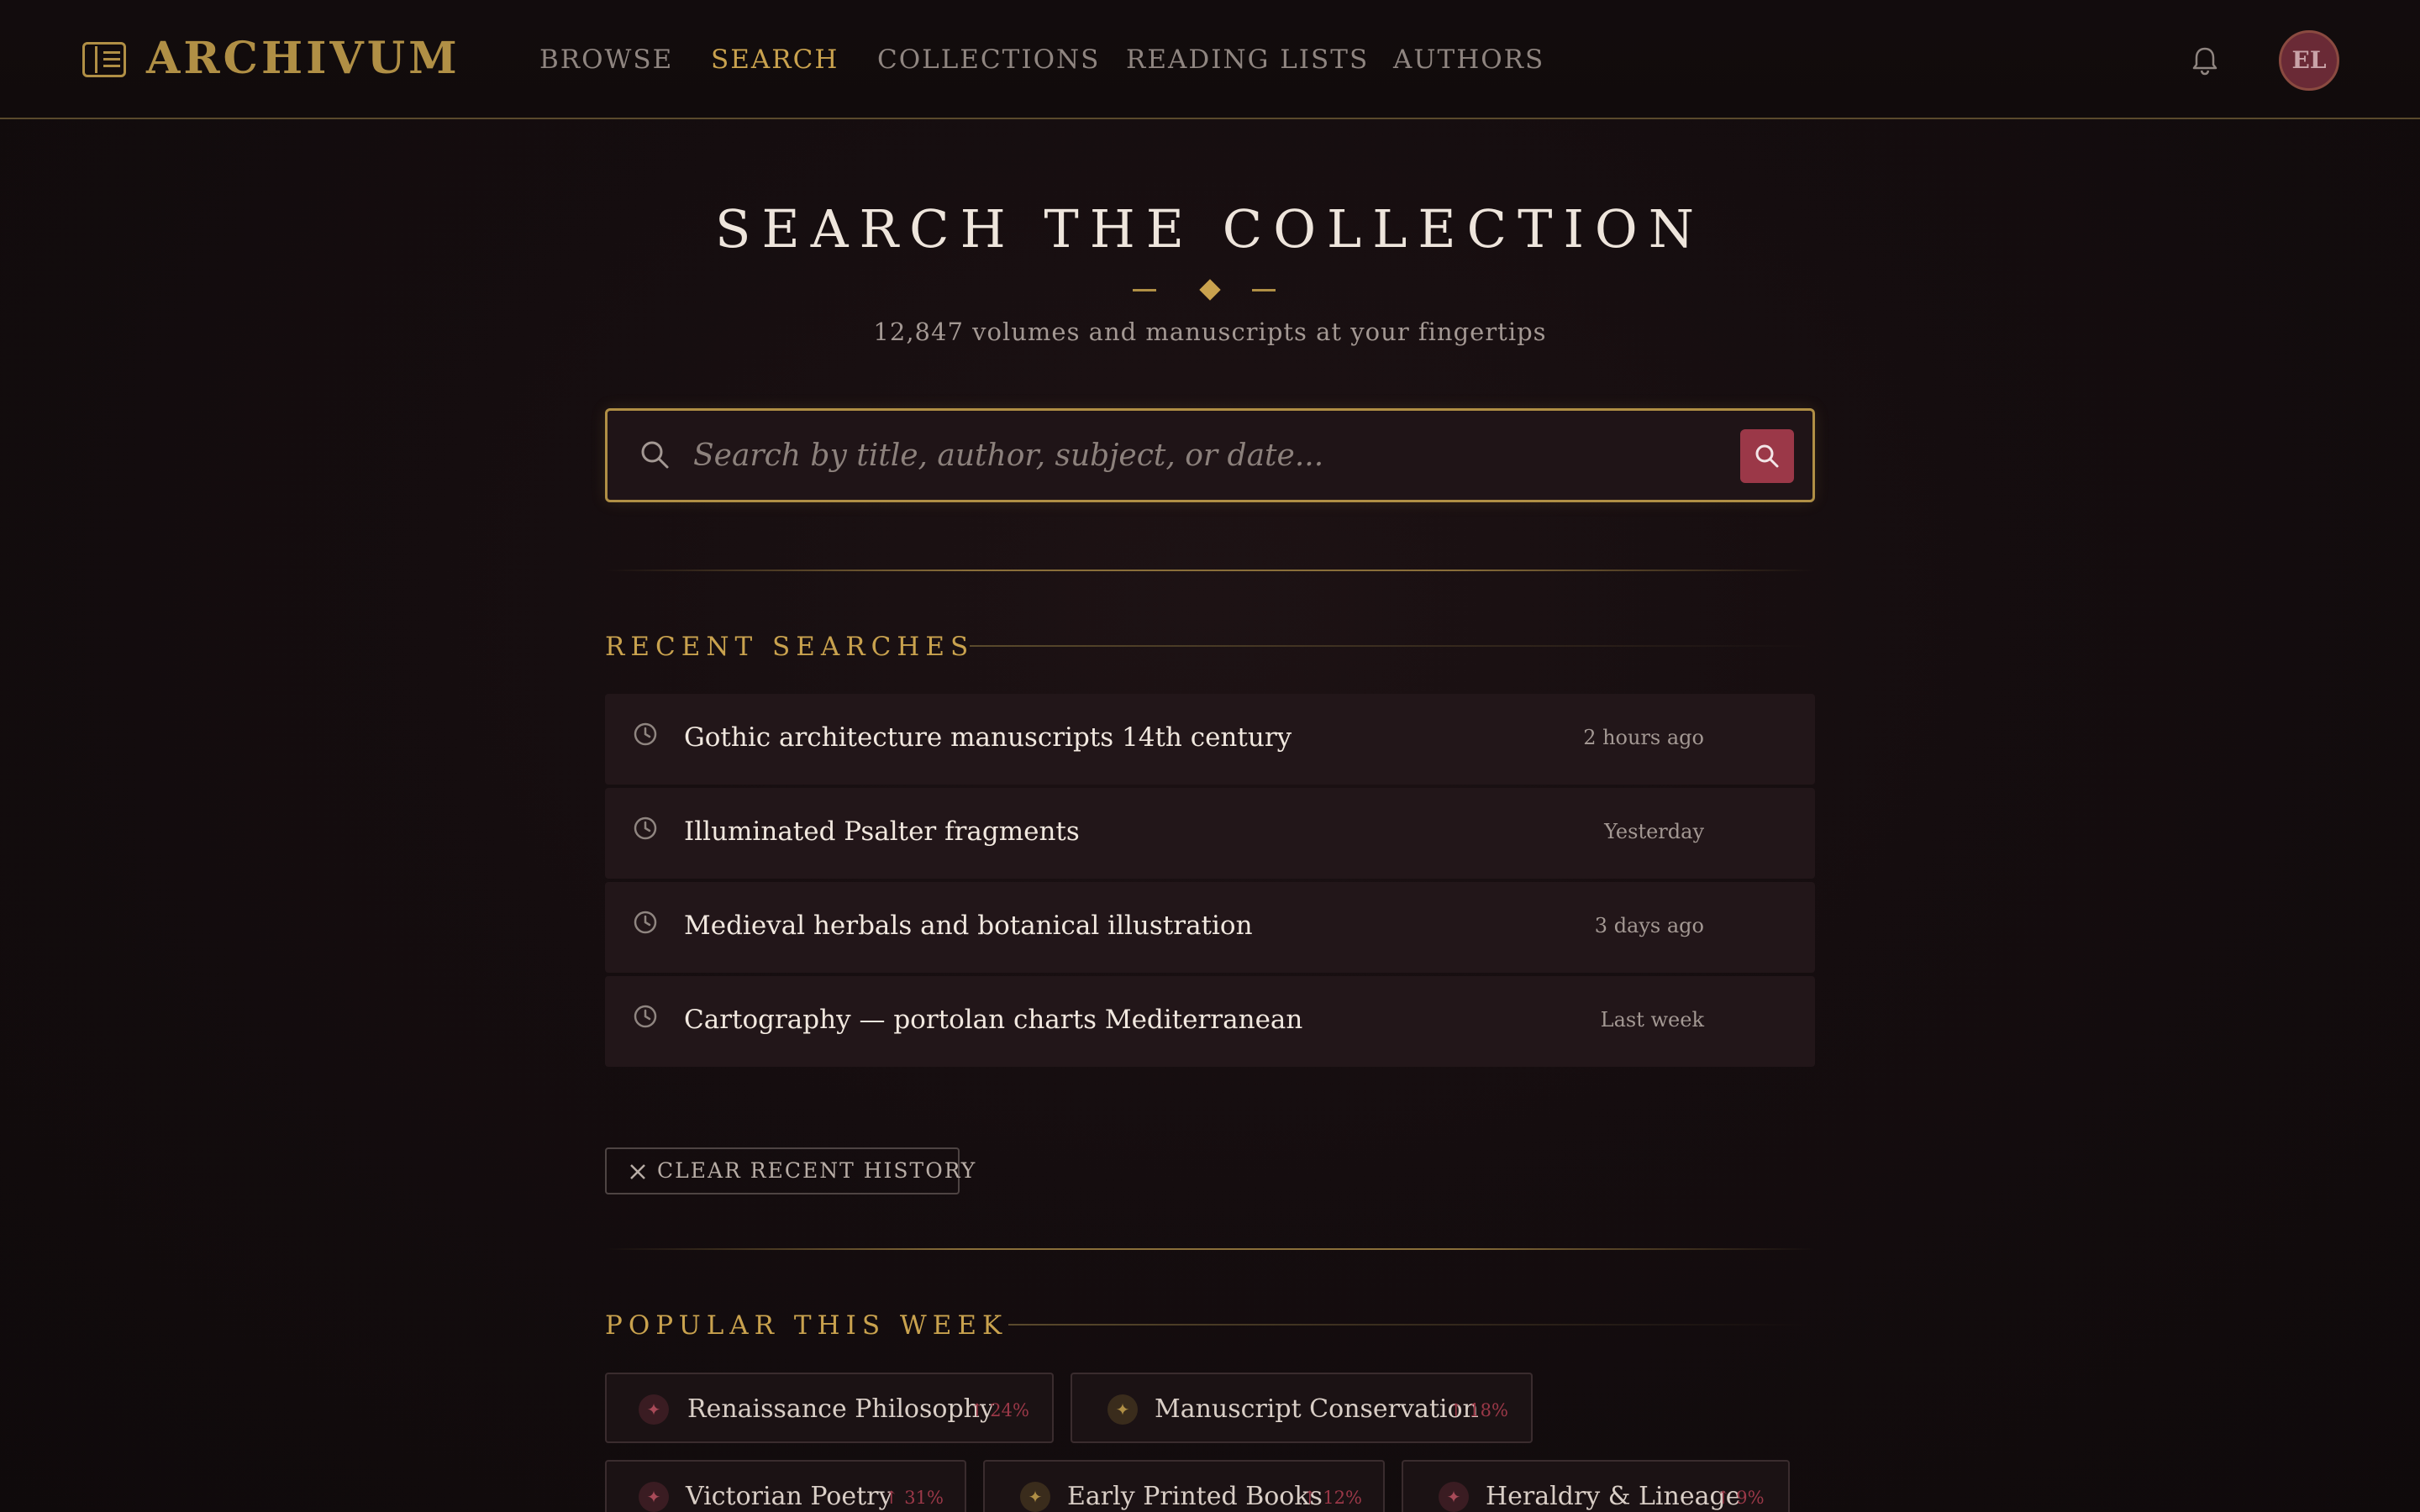 The width and height of the screenshot is (2420, 1512). I want to click on nav-authors: Authors, so click(1468, 59).